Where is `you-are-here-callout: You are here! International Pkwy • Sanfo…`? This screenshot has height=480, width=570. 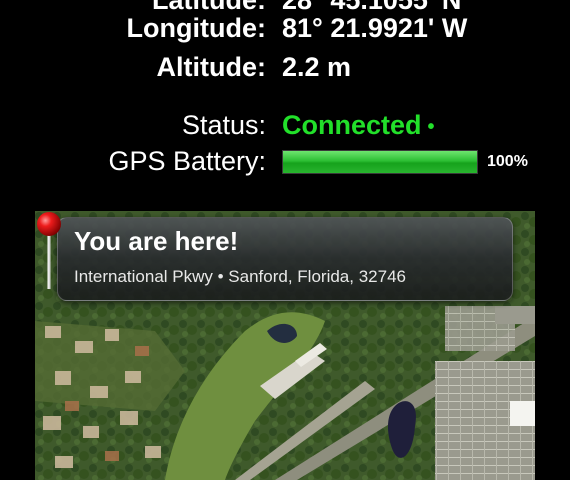
you-are-here-callout: You are here! International Pkwy • Sanfo… is located at coordinates (285, 259).